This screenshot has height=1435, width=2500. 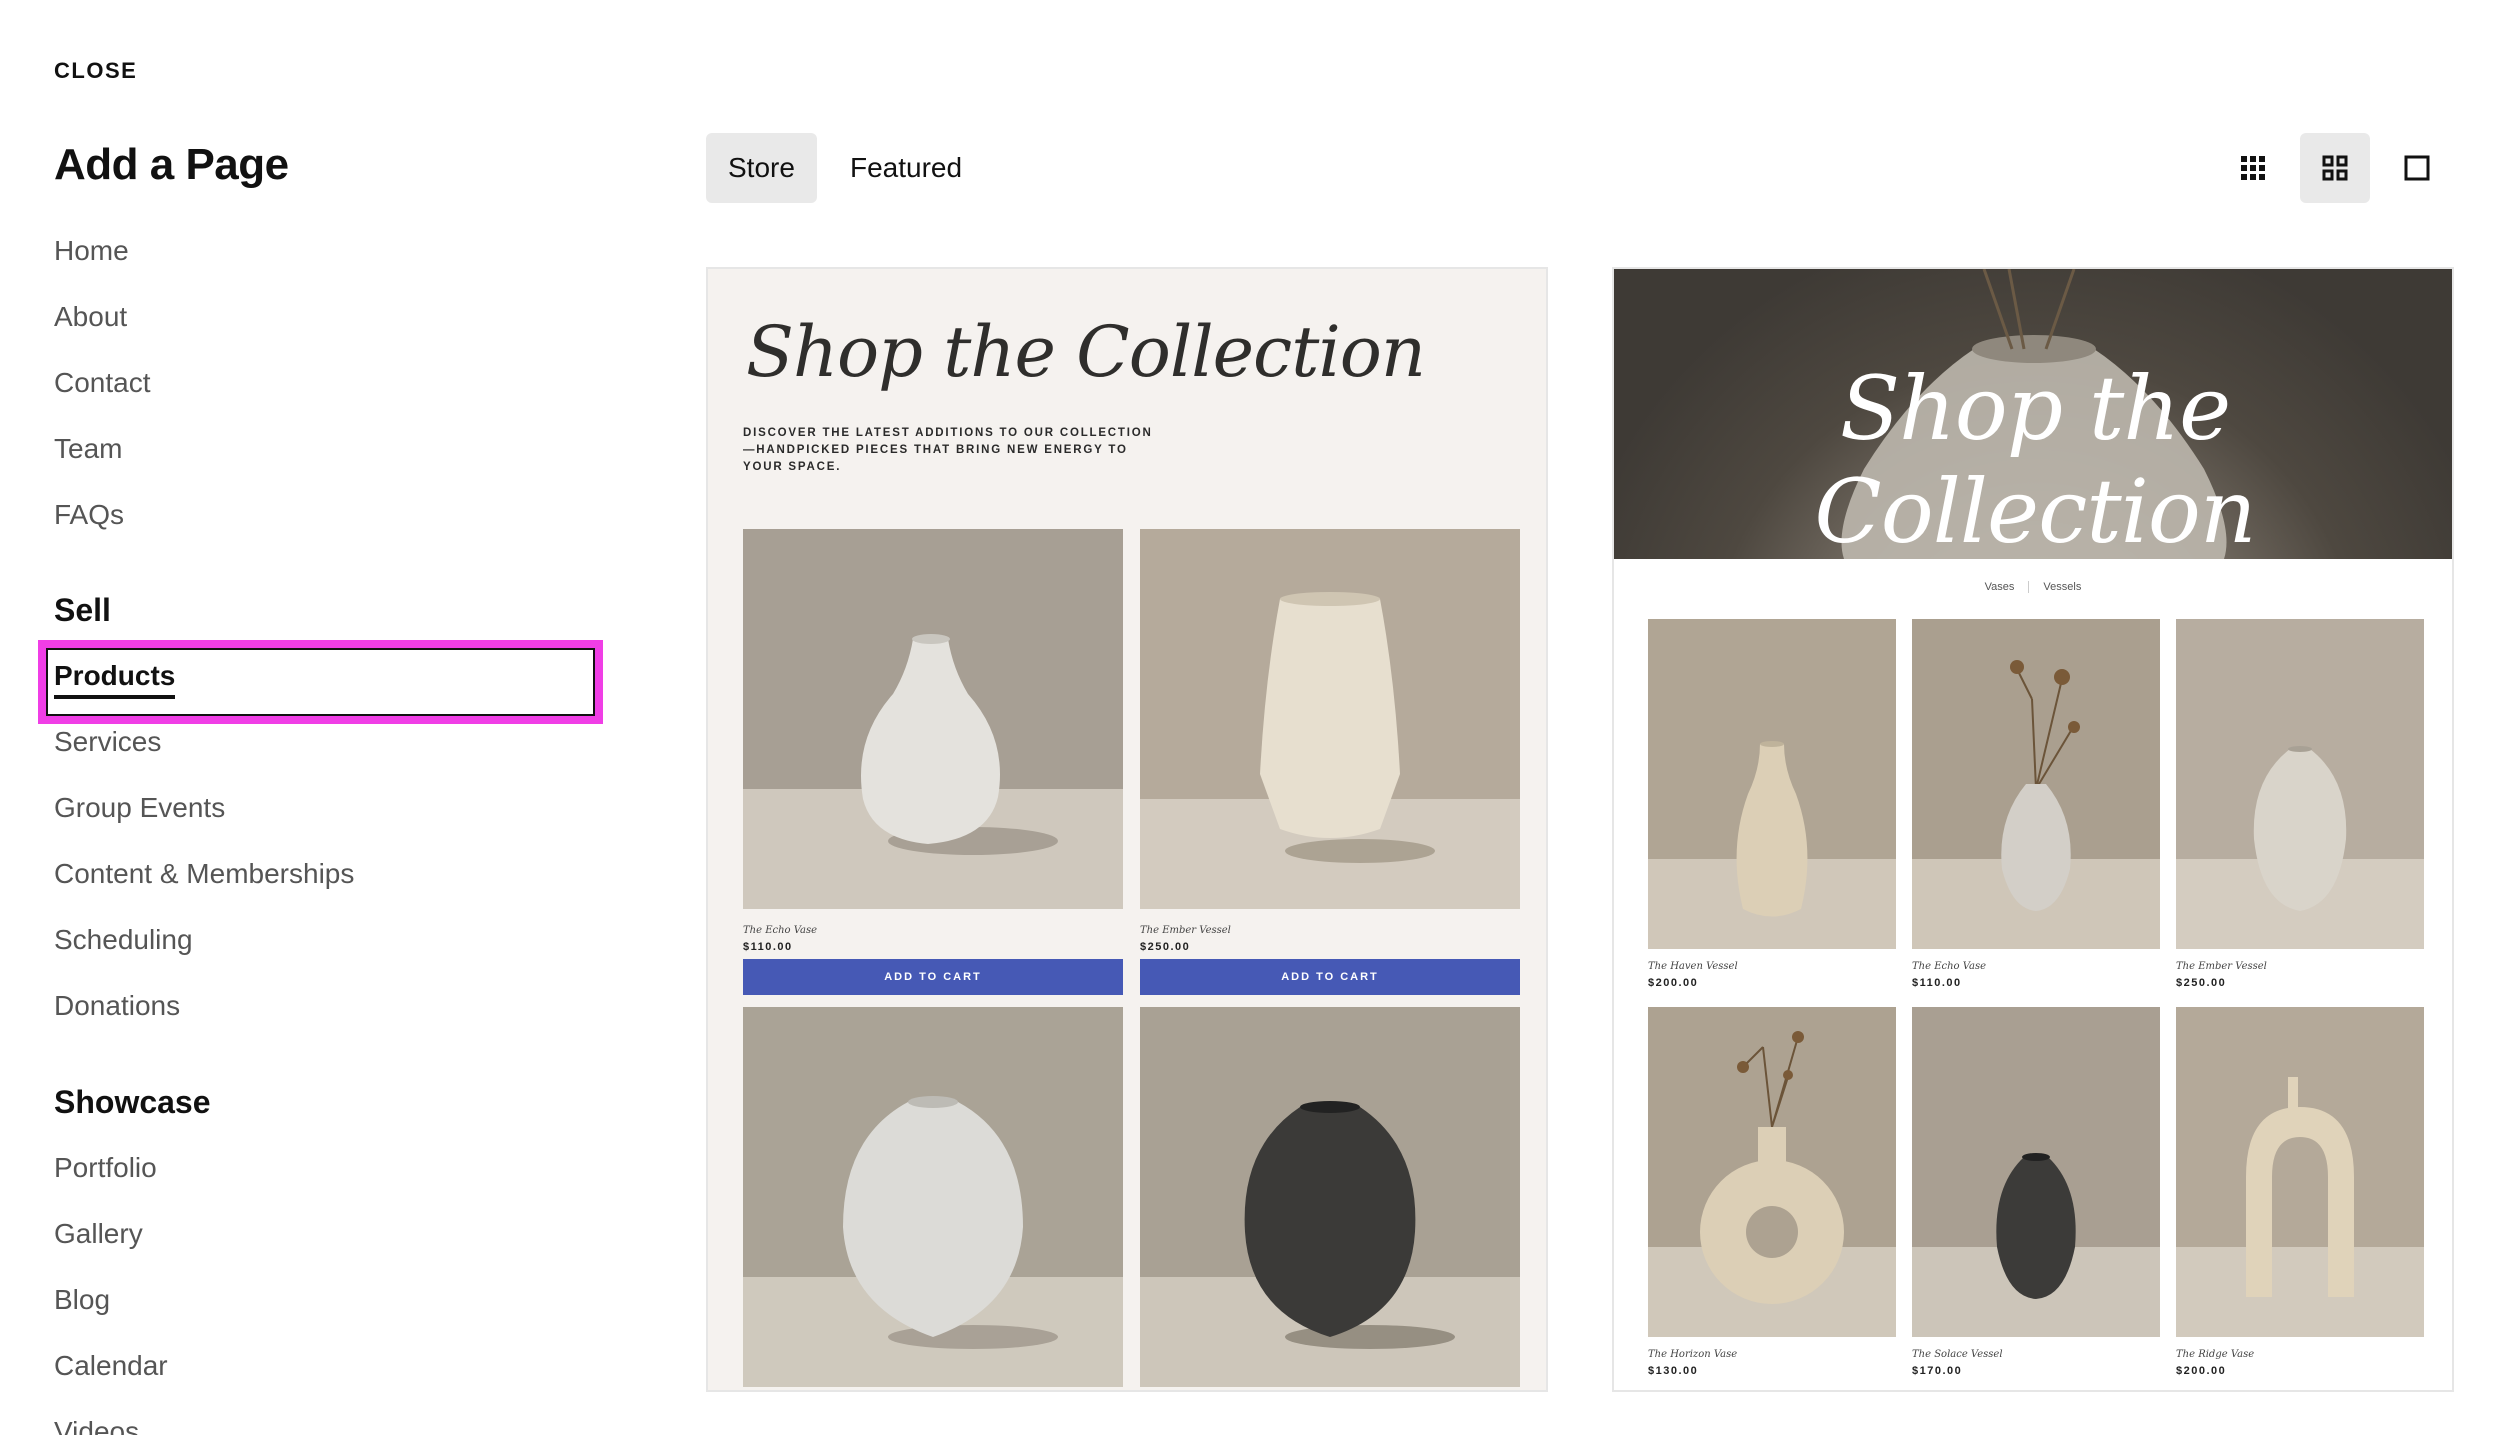 What do you see at coordinates (105, 1168) in the screenshot?
I see `nav-item-portfolio: Portfolio` at bounding box center [105, 1168].